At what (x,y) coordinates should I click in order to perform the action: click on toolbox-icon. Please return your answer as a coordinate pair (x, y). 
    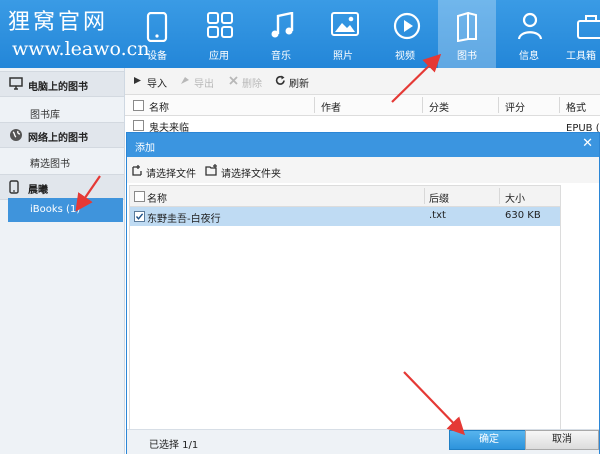
    Looking at the image, I should click on (588, 27).